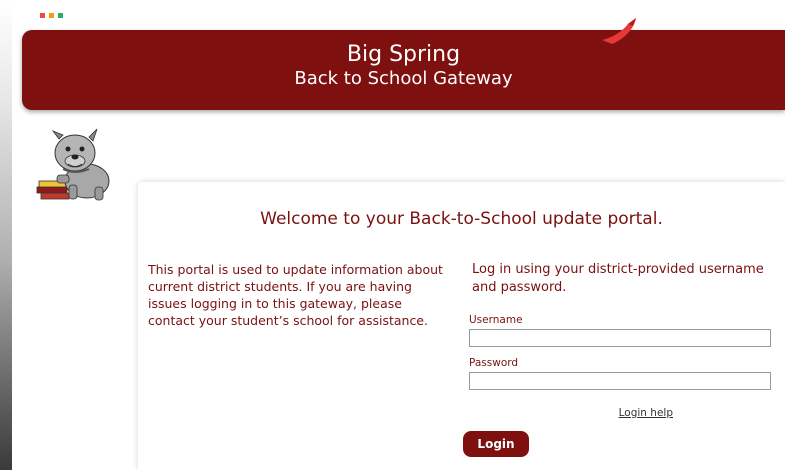 Image resolution: width=785 pixels, height=470 pixels. What do you see at coordinates (60, 15) in the screenshot?
I see `brand-dot-green` at bounding box center [60, 15].